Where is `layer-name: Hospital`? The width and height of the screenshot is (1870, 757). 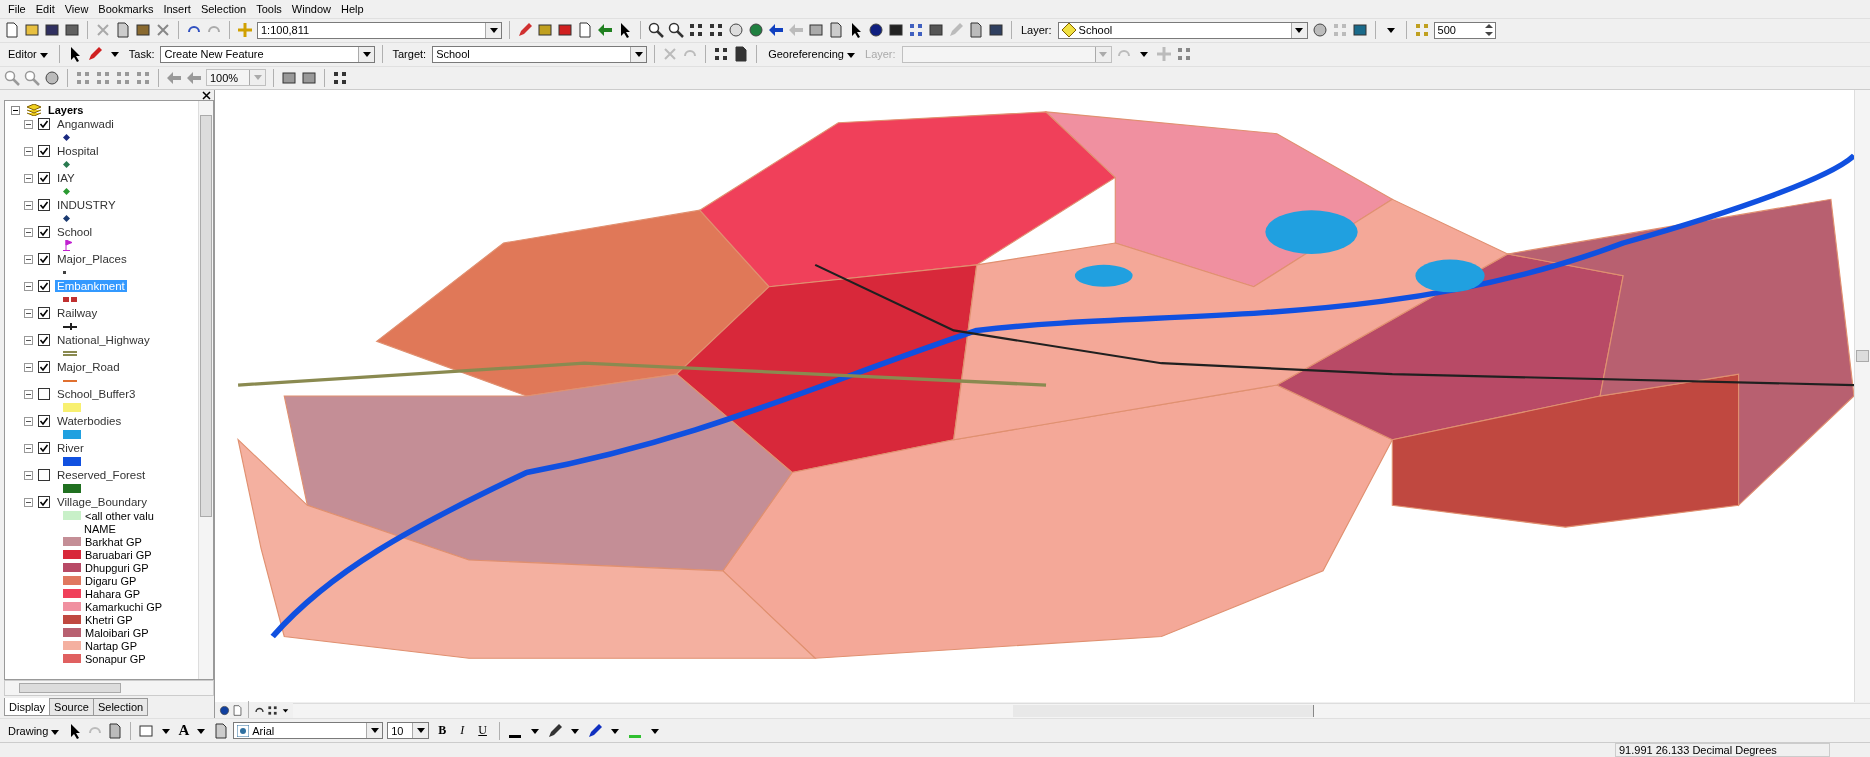
layer-name: Hospital is located at coordinates (78, 151).